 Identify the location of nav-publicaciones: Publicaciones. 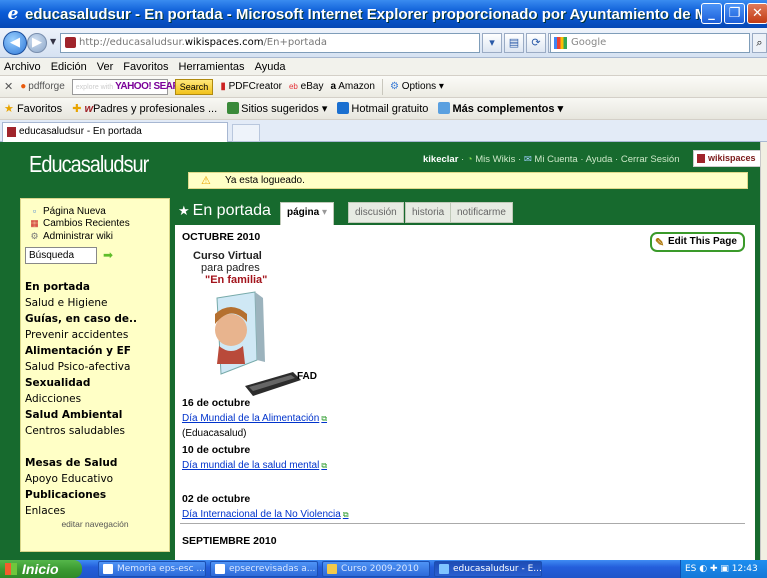
(65, 495).